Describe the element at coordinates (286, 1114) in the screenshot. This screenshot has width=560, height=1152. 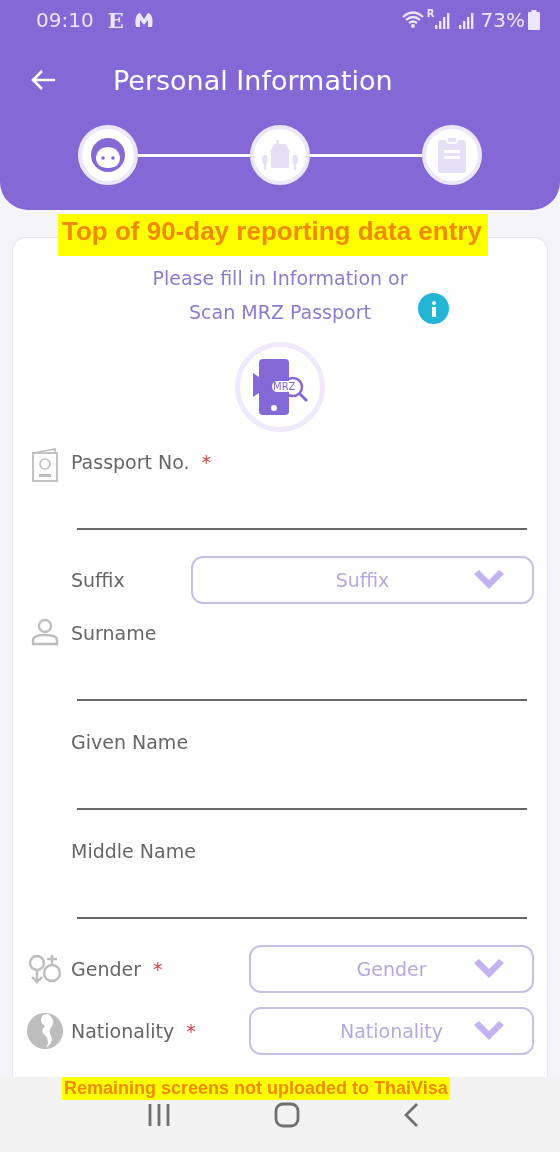
I see `home-icon` at that location.